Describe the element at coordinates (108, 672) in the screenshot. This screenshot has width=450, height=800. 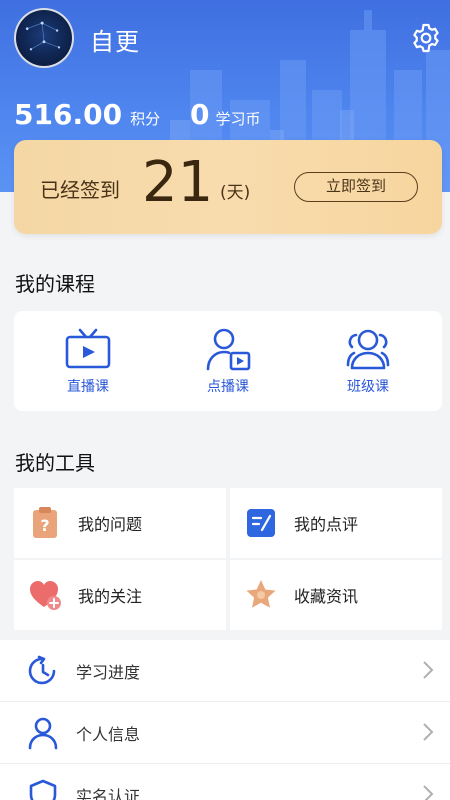
I see `menu-item-study-progress-label: 学习进度` at that location.